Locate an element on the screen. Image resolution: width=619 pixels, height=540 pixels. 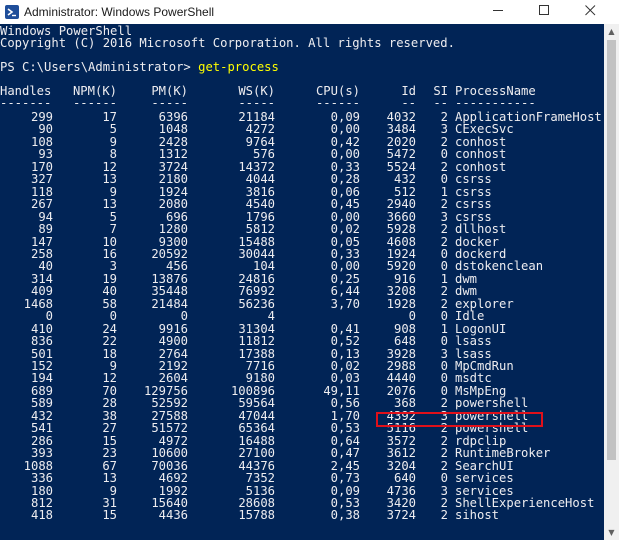
cell-cpu: 0,45 is located at coordinates (345, 204).